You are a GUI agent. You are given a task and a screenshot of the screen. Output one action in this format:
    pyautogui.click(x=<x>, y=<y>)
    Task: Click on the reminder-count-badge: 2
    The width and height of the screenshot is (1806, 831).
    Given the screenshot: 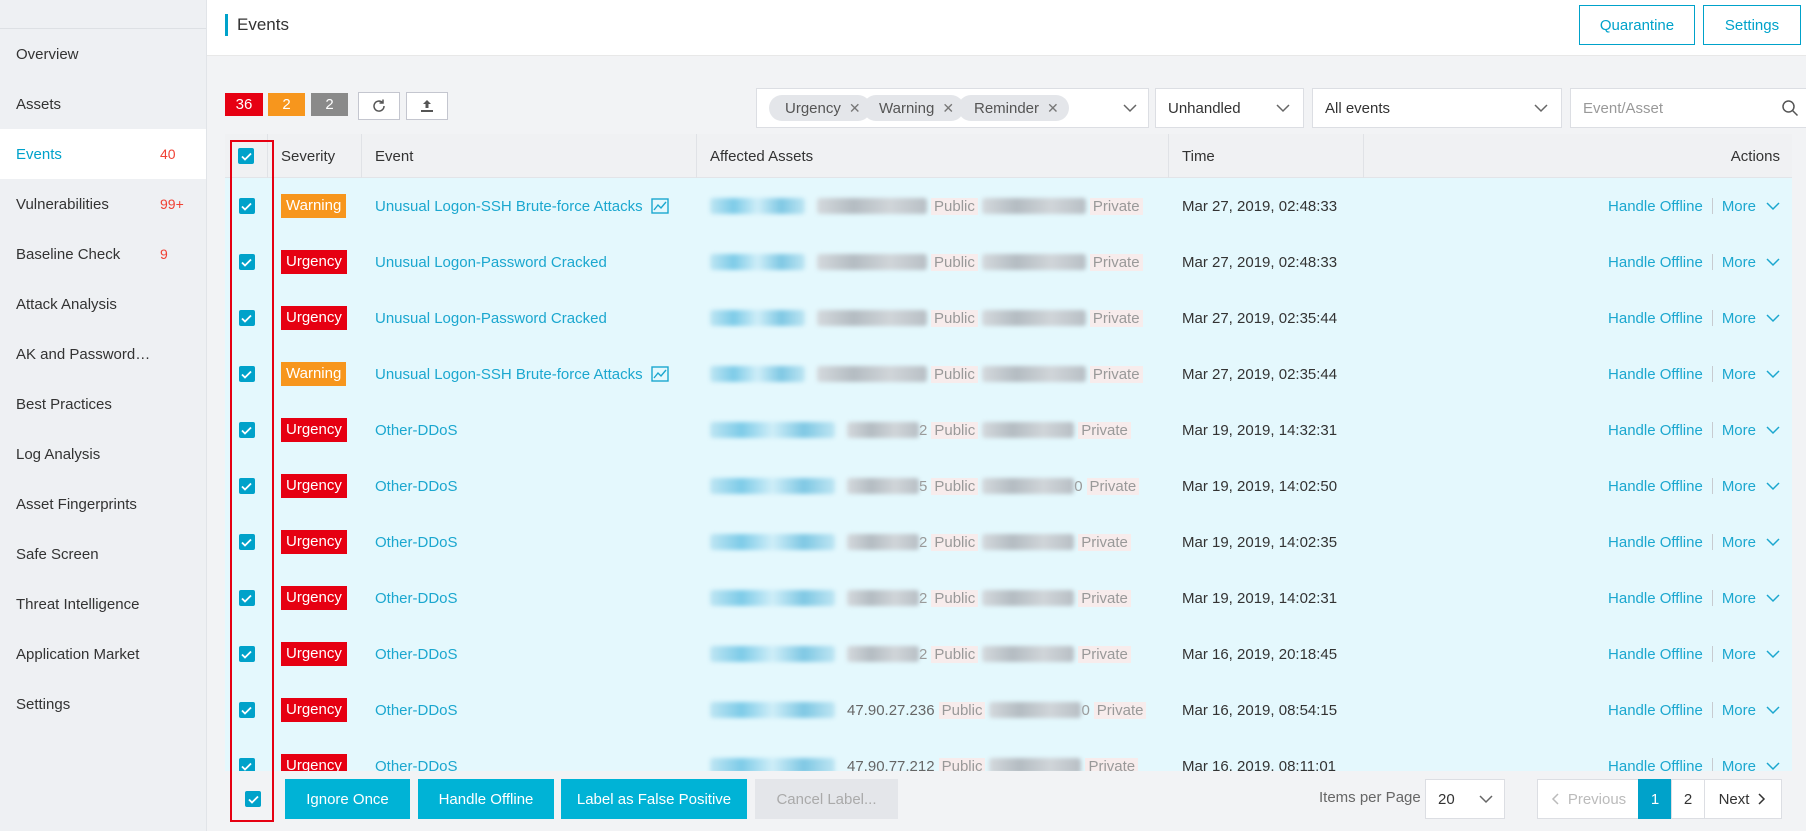 What is the action you would take?
    pyautogui.click(x=329, y=104)
    